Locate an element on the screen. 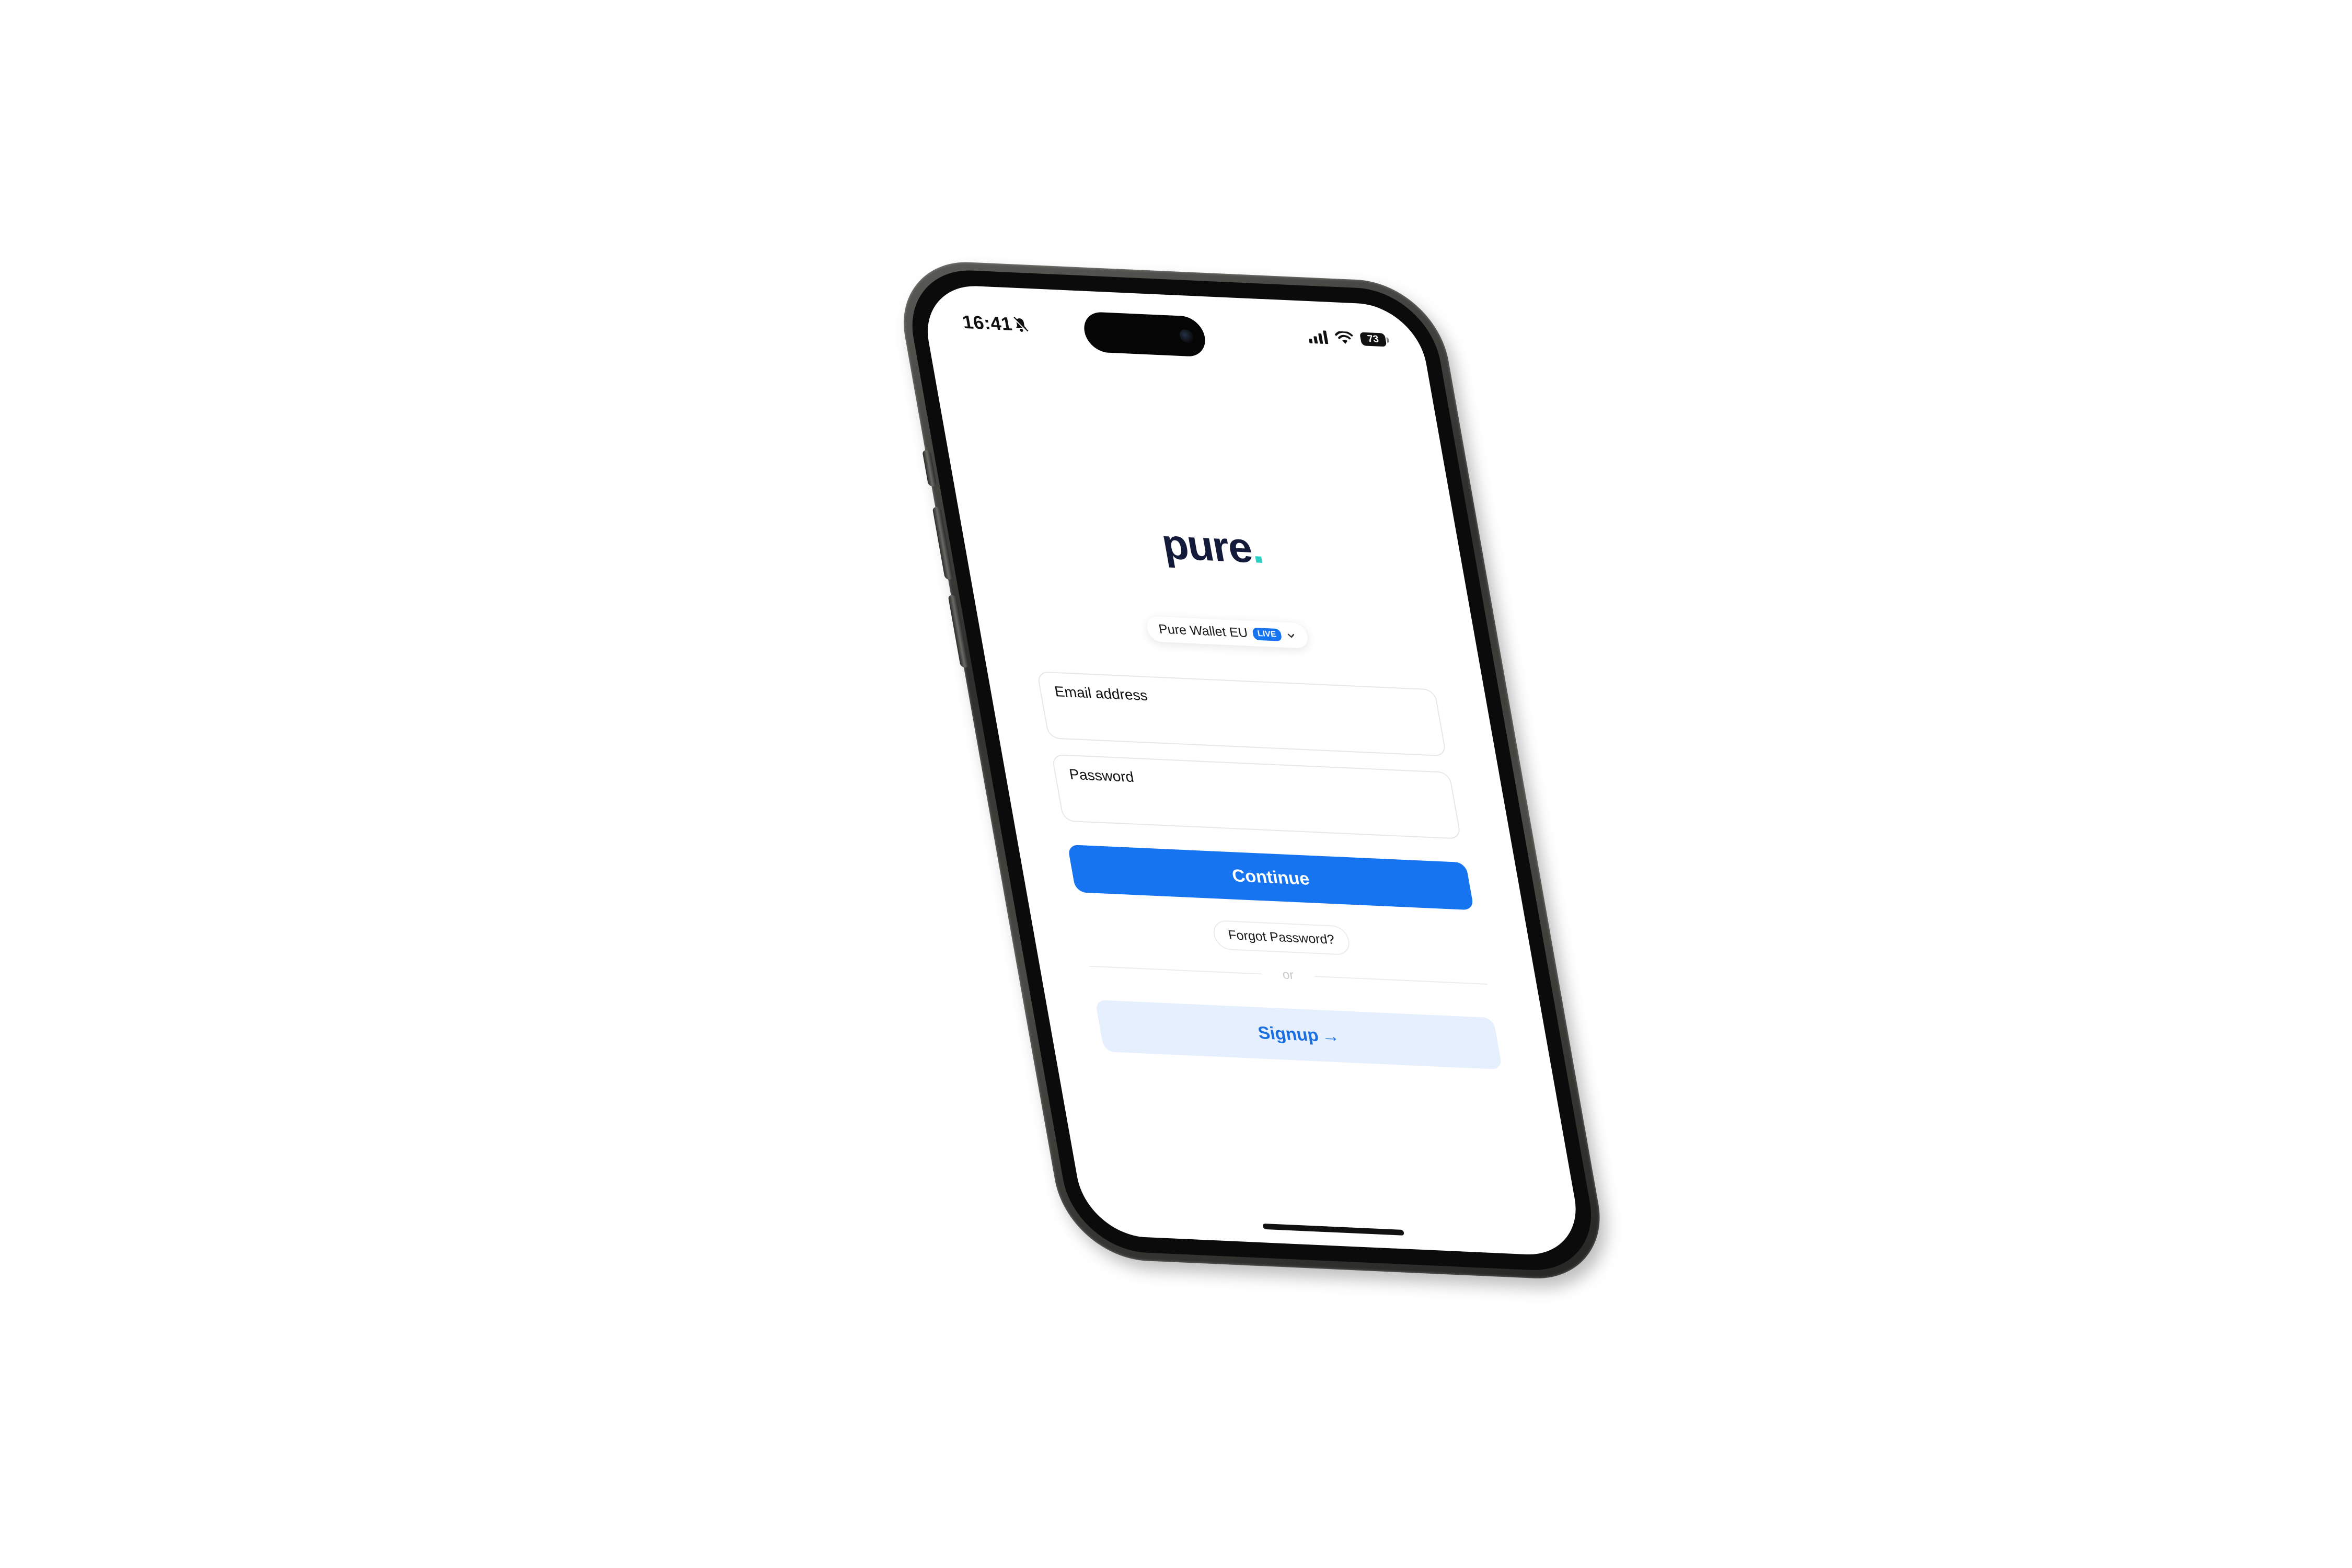 This screenshot has width=2352, height=1568. logo-text: pure is located at coordinates (1206, 546).